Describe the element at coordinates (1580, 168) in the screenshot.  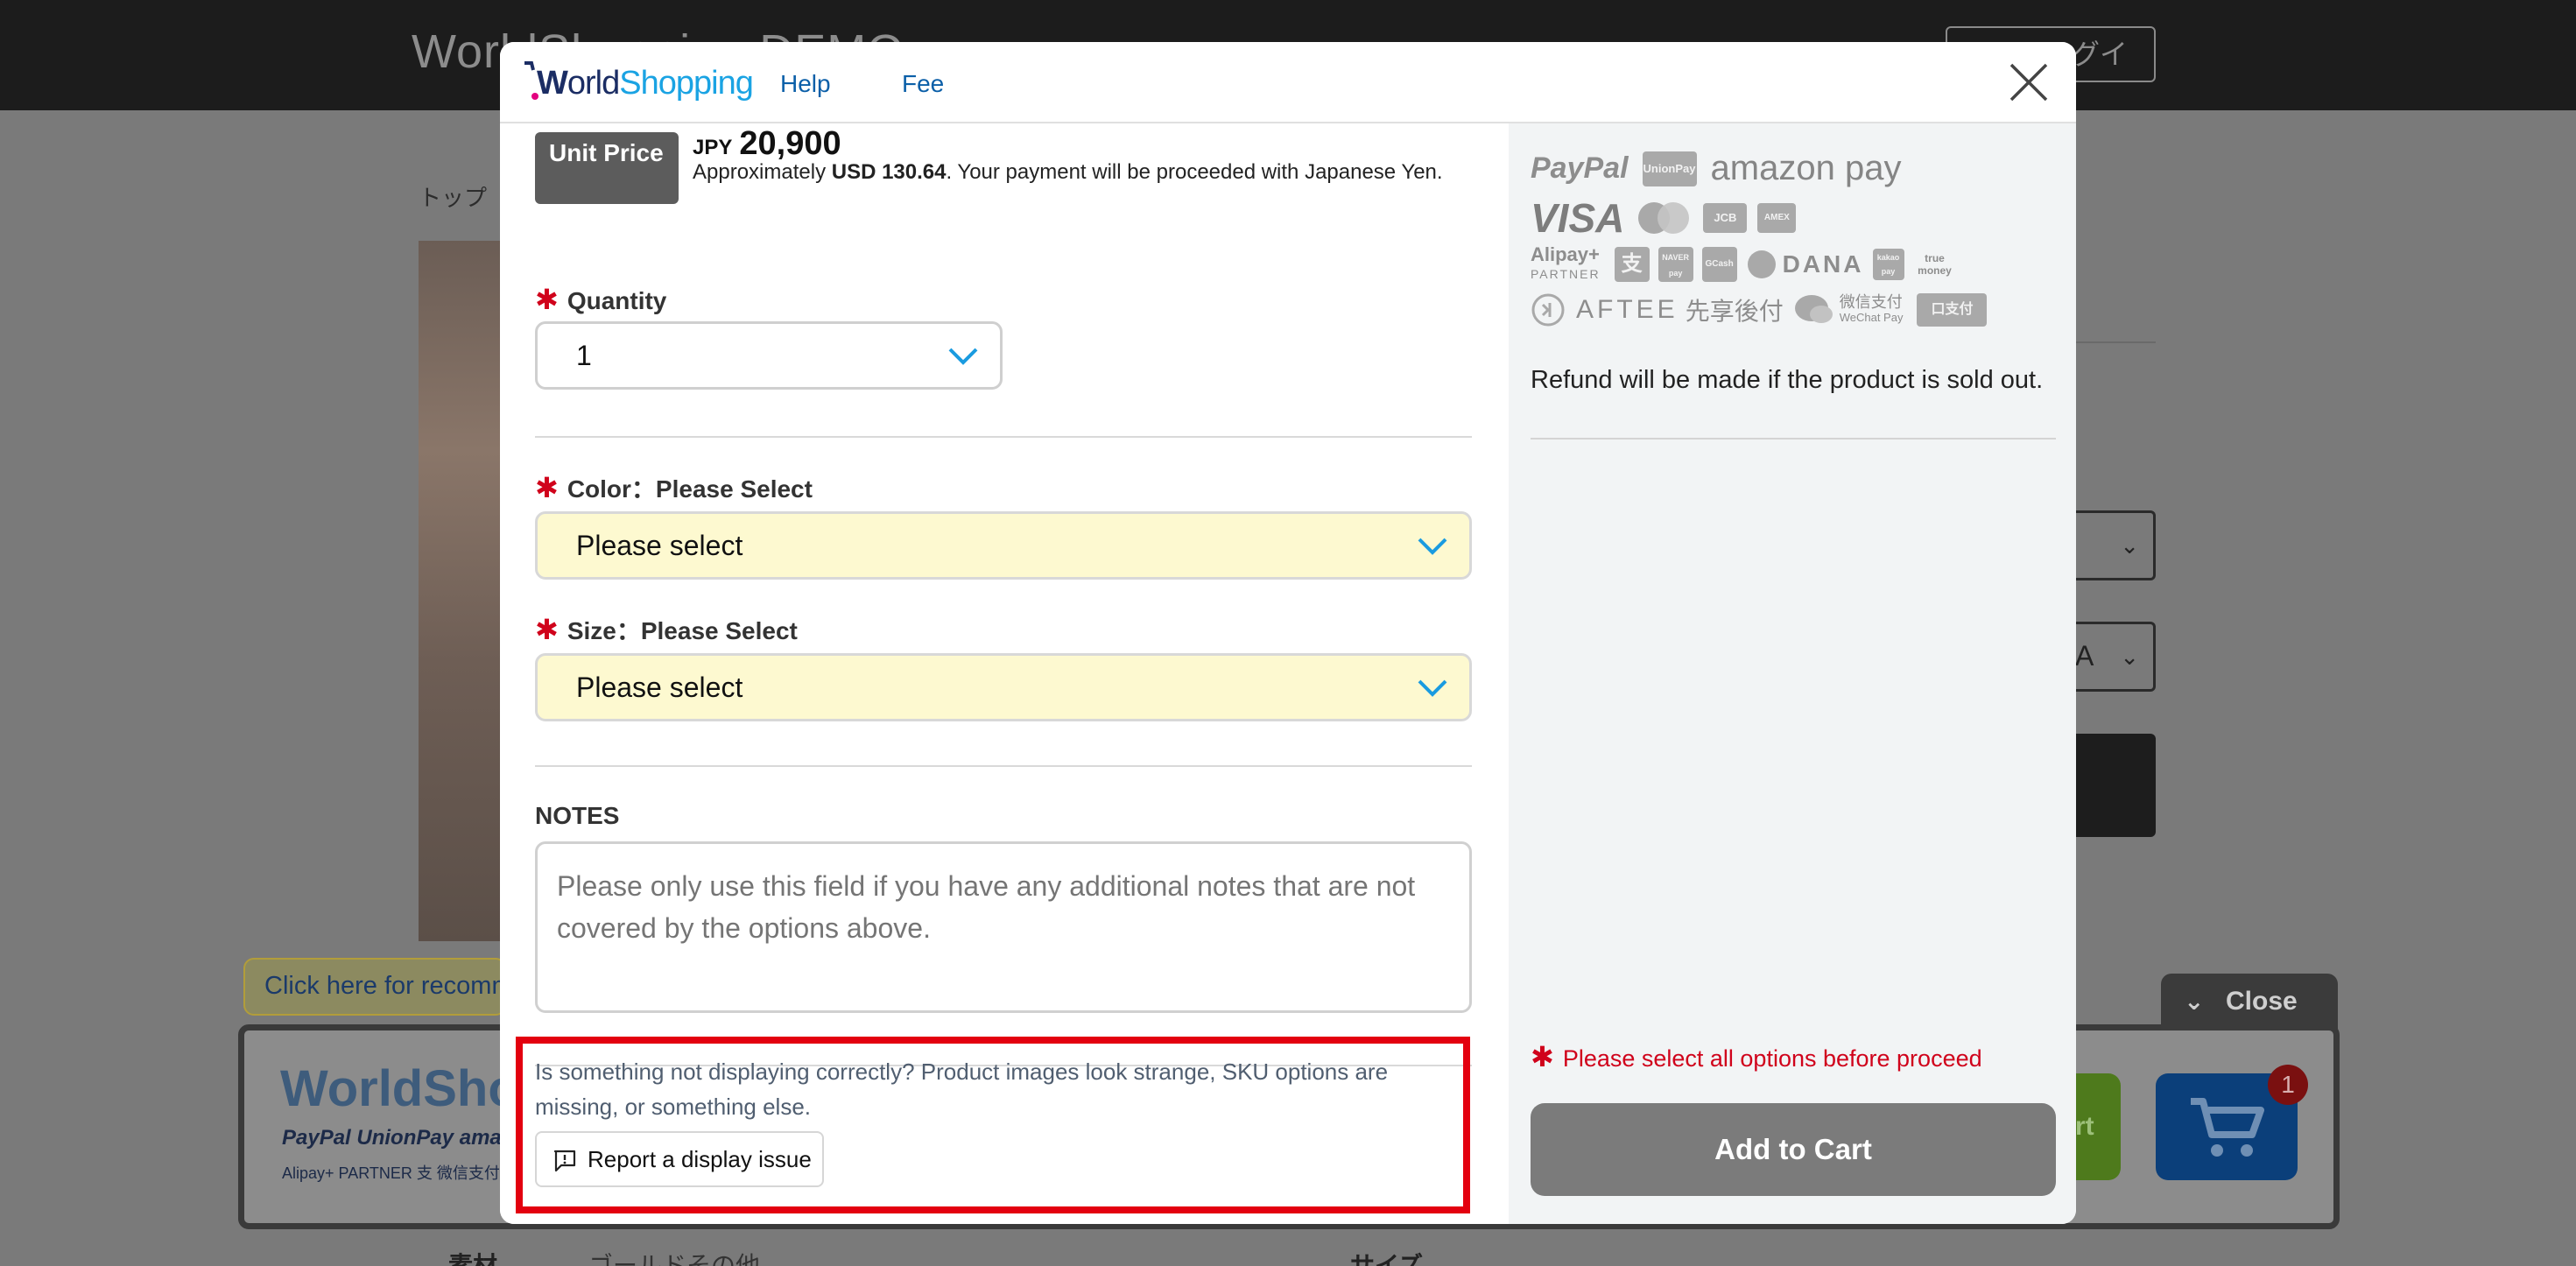
I see `paypal-logo: PayPal` at that location.